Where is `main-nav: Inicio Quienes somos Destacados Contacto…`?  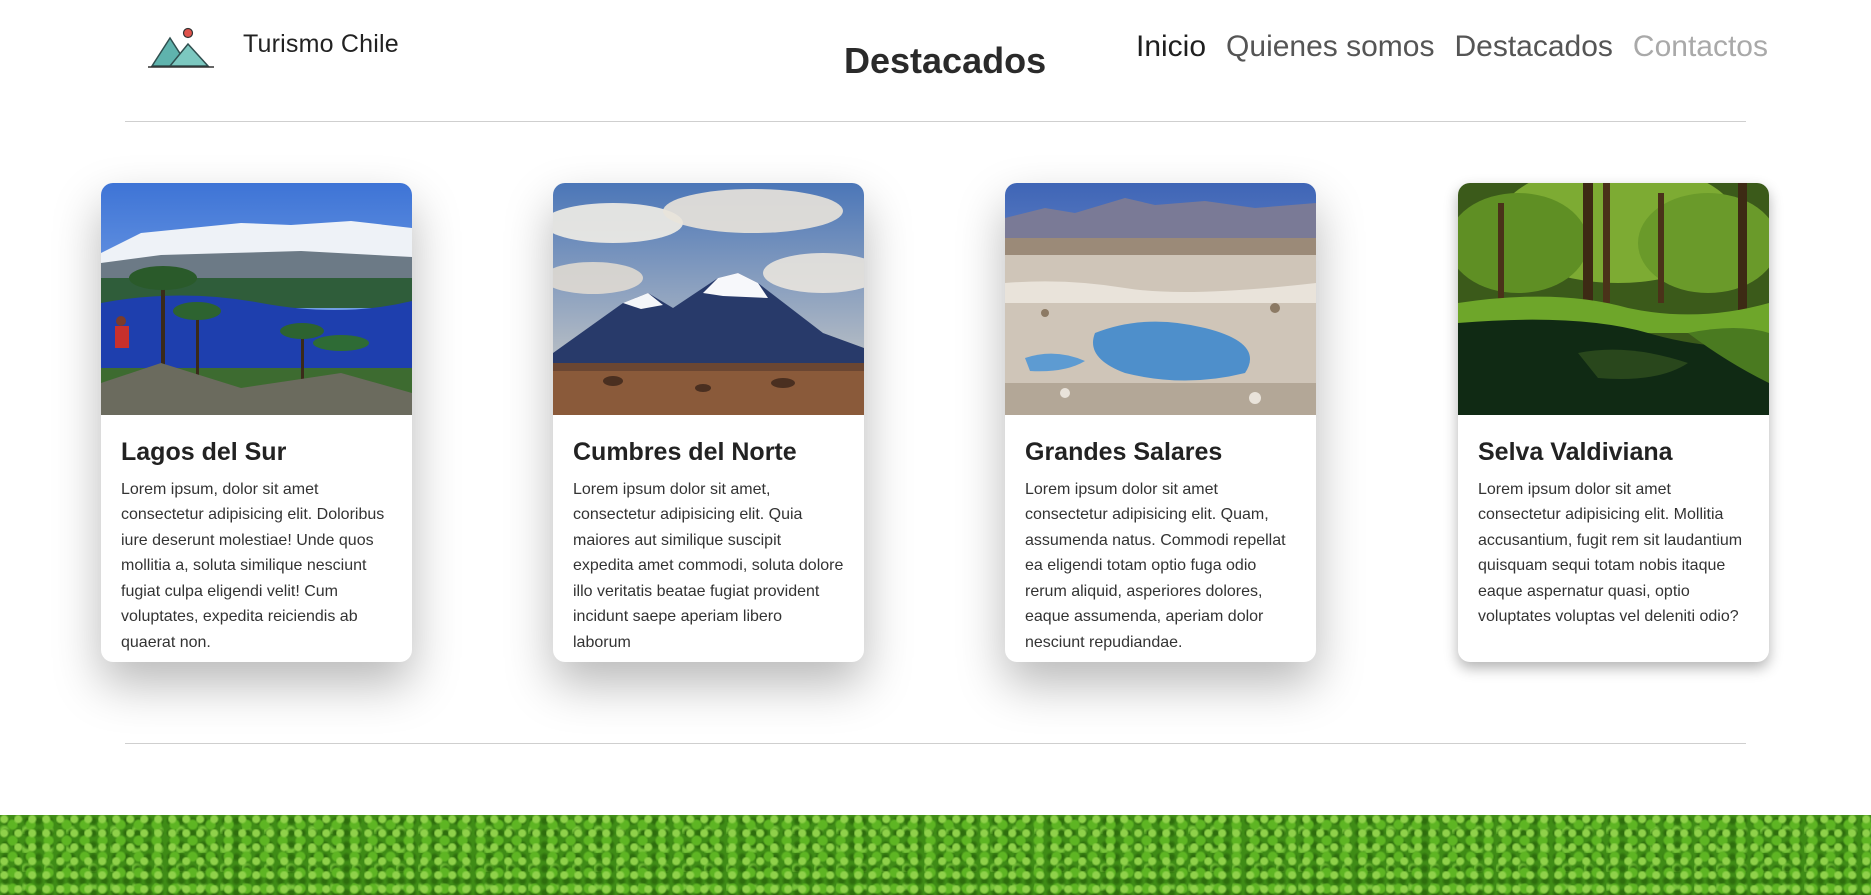 main-nav: Inicio Quienes somos Destacados Contacto… is located at coordinates (1452, 47).